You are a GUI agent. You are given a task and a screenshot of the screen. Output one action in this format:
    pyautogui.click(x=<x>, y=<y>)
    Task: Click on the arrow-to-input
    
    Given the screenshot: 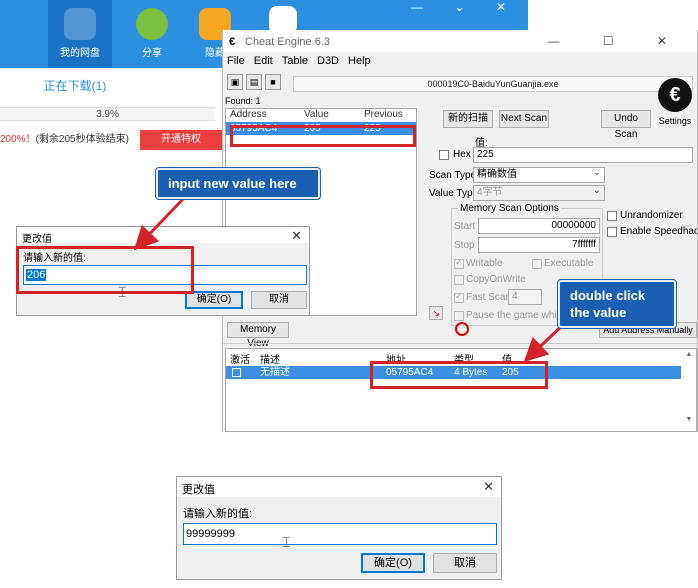 What is the action you would take?
    pyautogui.click(x=159, y=223)
    